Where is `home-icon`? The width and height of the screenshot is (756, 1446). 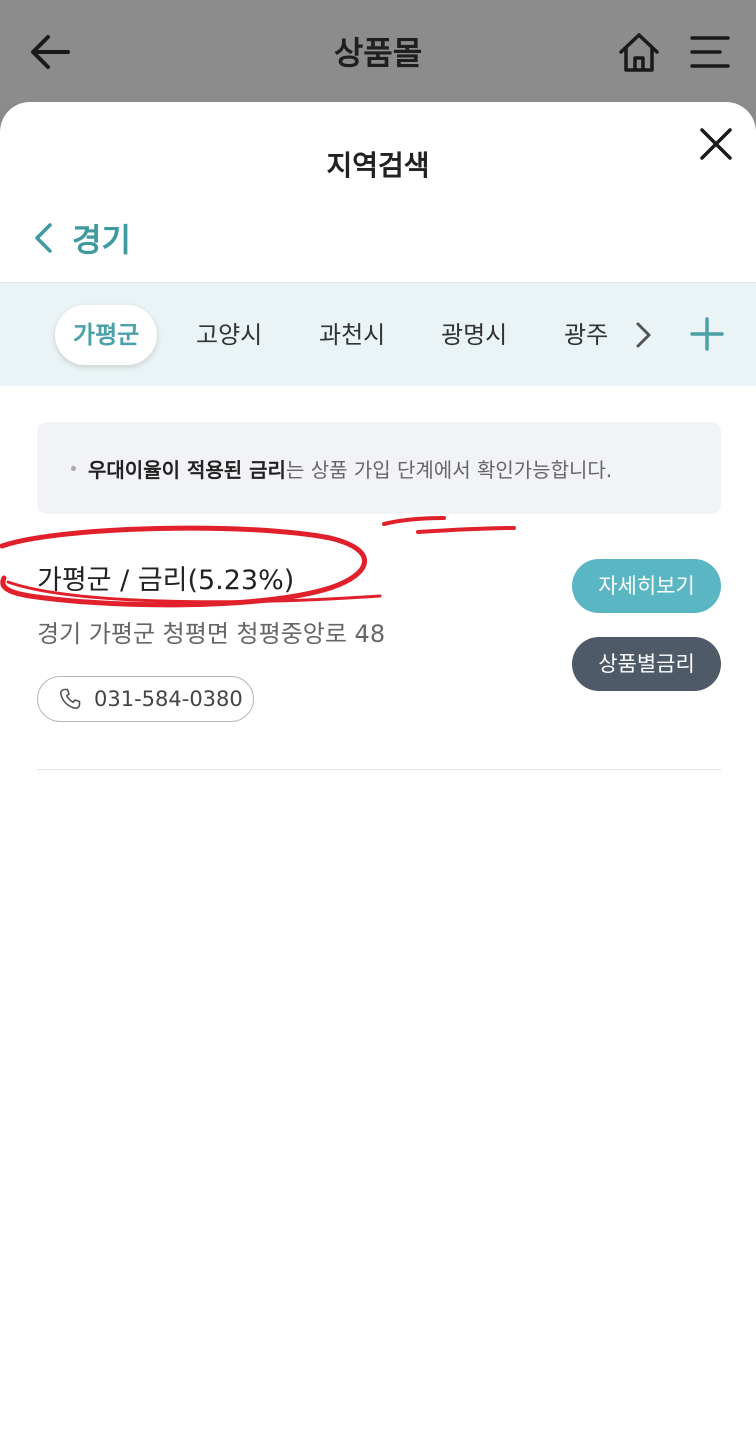
home-icon is located at coordinates (639, 52).